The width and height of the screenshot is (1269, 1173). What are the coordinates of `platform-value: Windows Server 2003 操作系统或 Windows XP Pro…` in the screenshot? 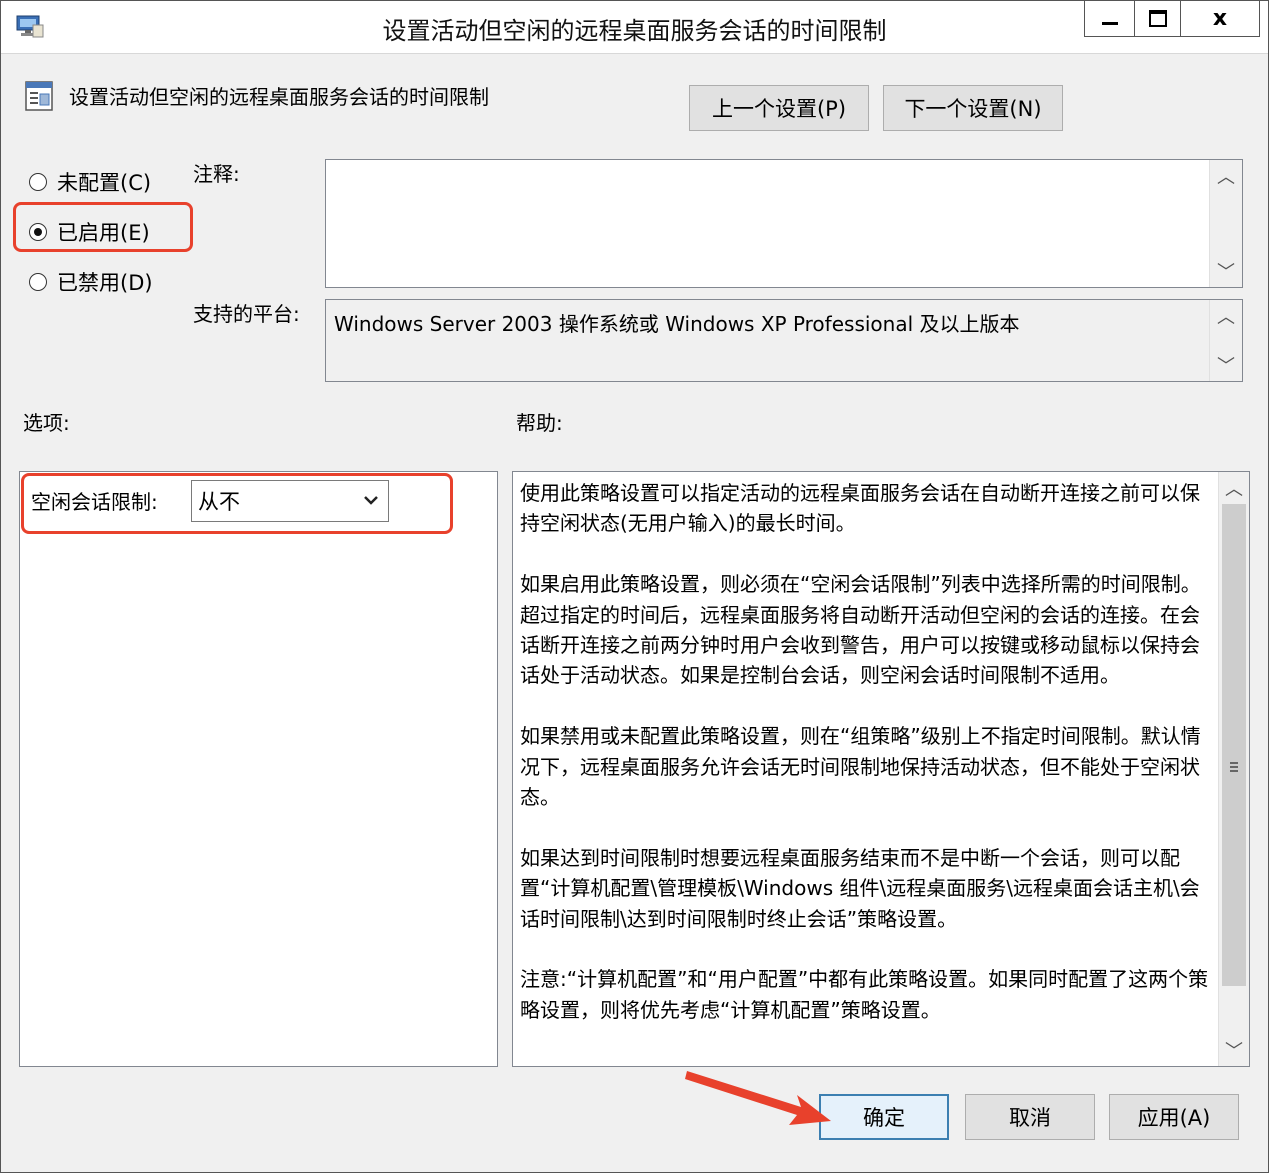 It's located at (677, 324).